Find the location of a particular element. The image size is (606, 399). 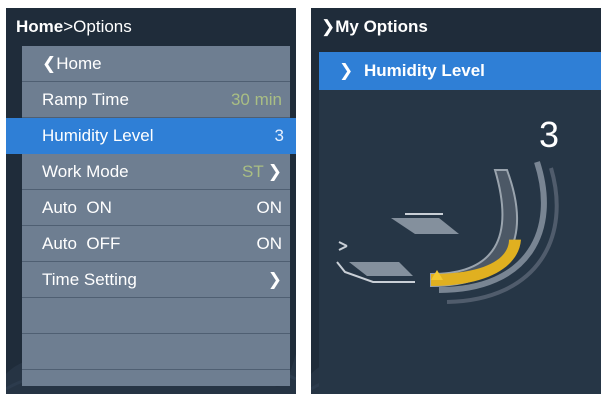

menu-item-value: 3 is located at coordinates (279, 135).